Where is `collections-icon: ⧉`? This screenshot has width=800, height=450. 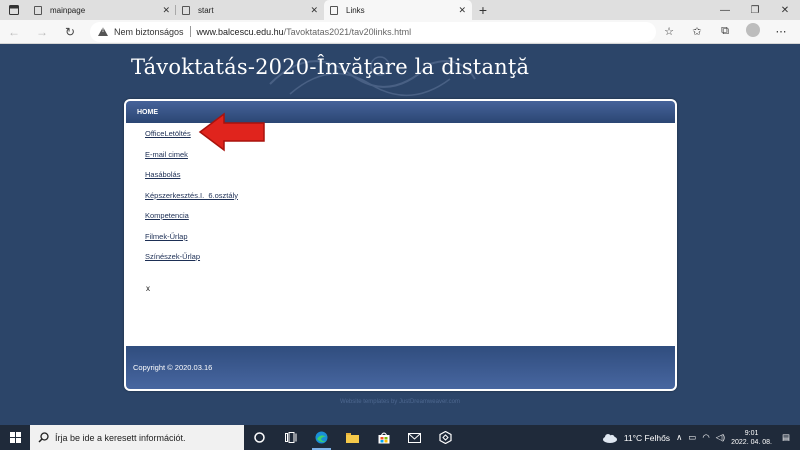
collections-icon: ⧉ is located at coordinates (725, 31).